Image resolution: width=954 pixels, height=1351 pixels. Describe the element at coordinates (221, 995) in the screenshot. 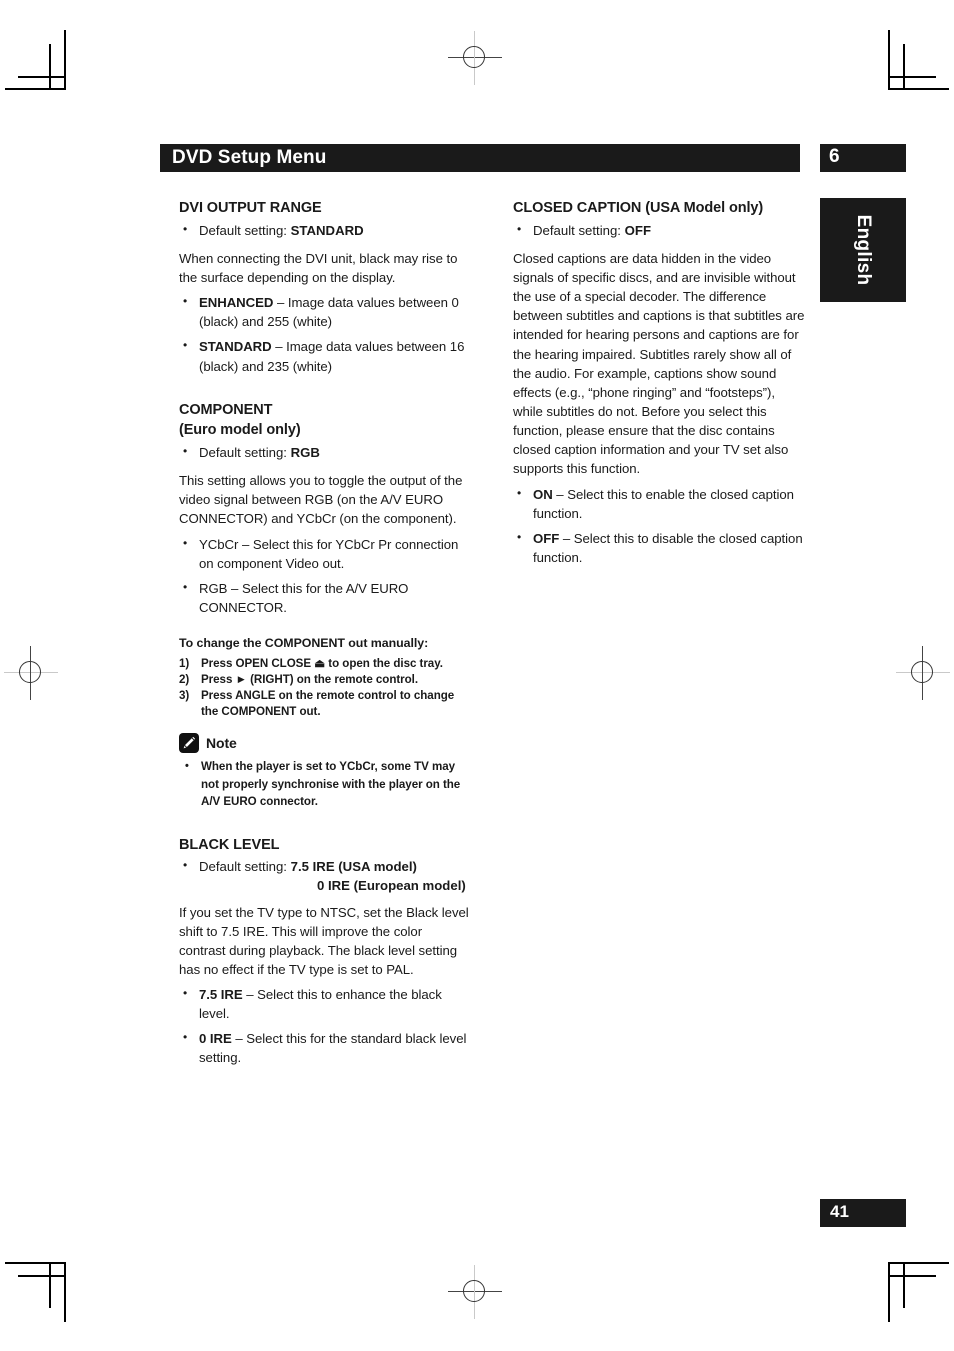

I see `black-level-option-term-0: 7.5 IRE` at that location.